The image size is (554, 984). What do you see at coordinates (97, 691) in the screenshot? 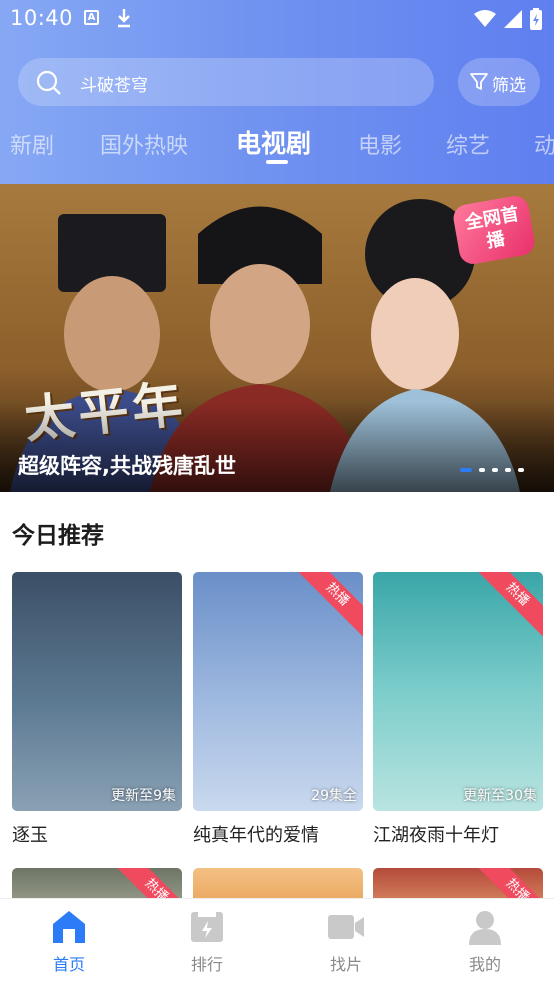
I see `poster-image: 更新至9集` at bounding box center [97, 691].